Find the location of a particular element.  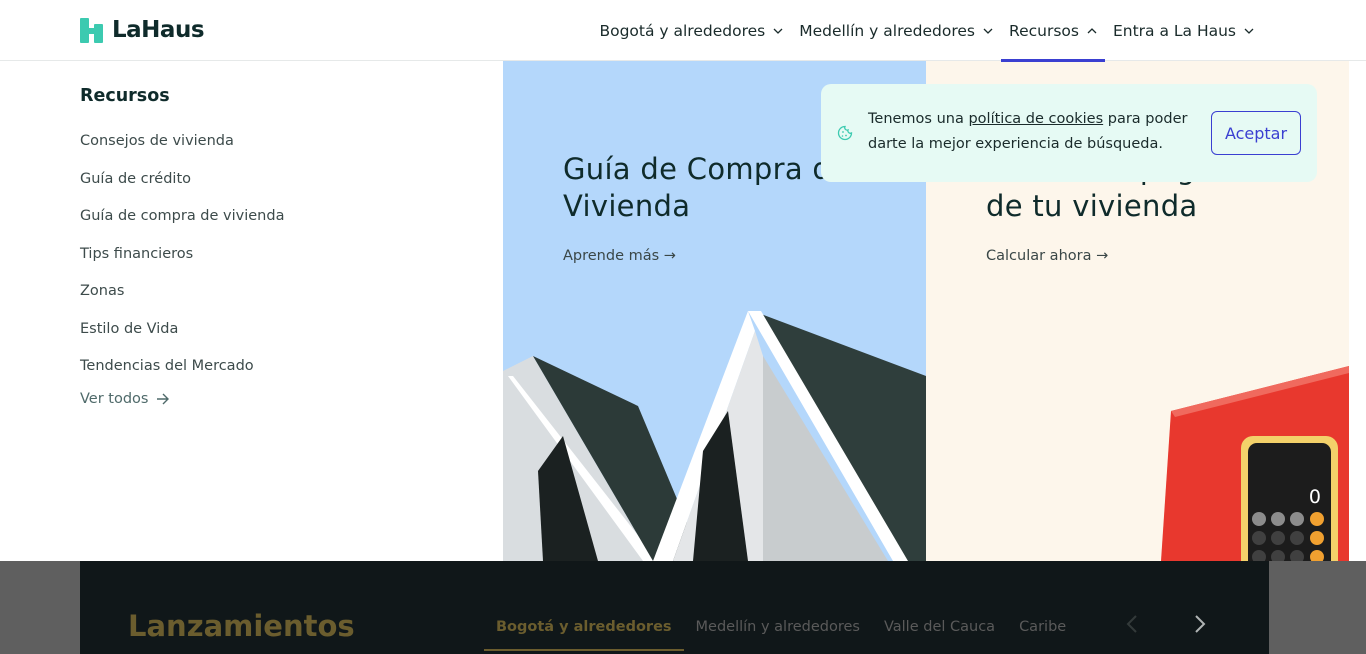

nav-item-entra: Entra a La Haus is located at coordinates (1183, 30).